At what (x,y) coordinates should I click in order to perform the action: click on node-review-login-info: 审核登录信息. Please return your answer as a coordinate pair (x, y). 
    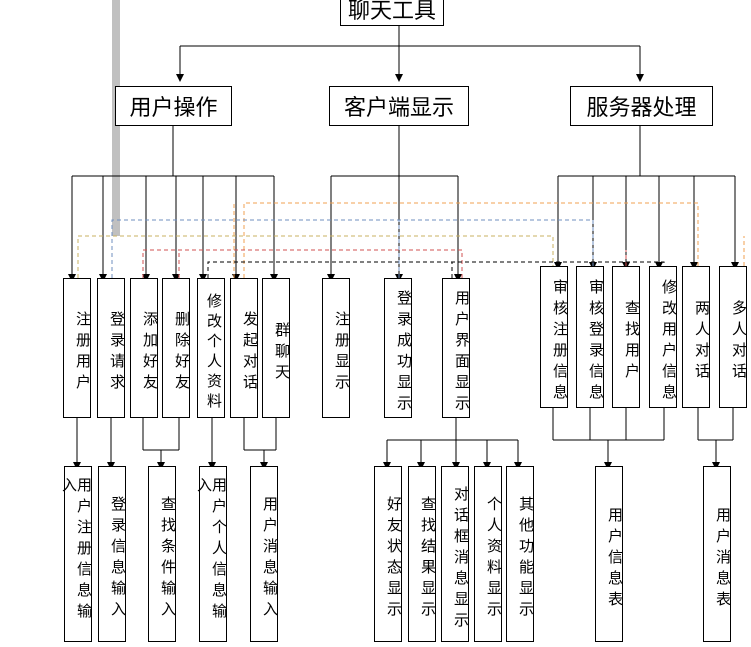
    Looking at the image, I should click on (590, 337).